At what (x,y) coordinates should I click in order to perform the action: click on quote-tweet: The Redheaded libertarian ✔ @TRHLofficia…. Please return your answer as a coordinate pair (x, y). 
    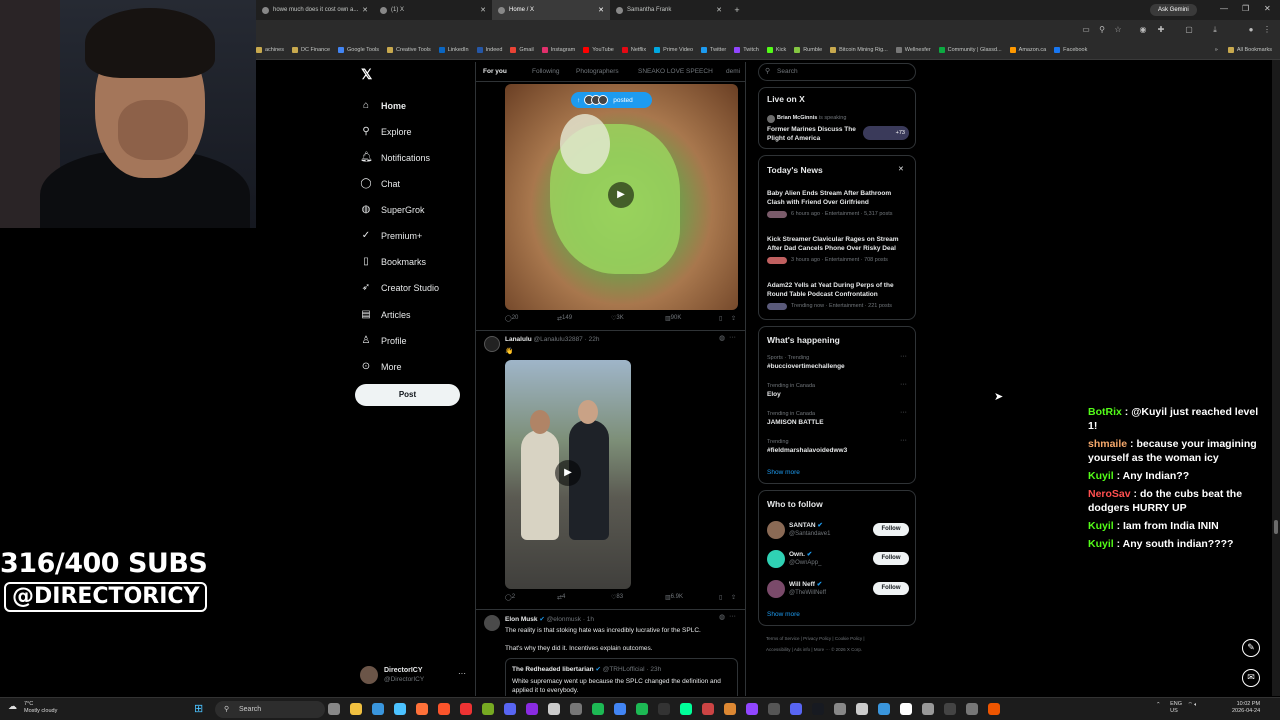
    Looking at the image, I should click on (621, 677).